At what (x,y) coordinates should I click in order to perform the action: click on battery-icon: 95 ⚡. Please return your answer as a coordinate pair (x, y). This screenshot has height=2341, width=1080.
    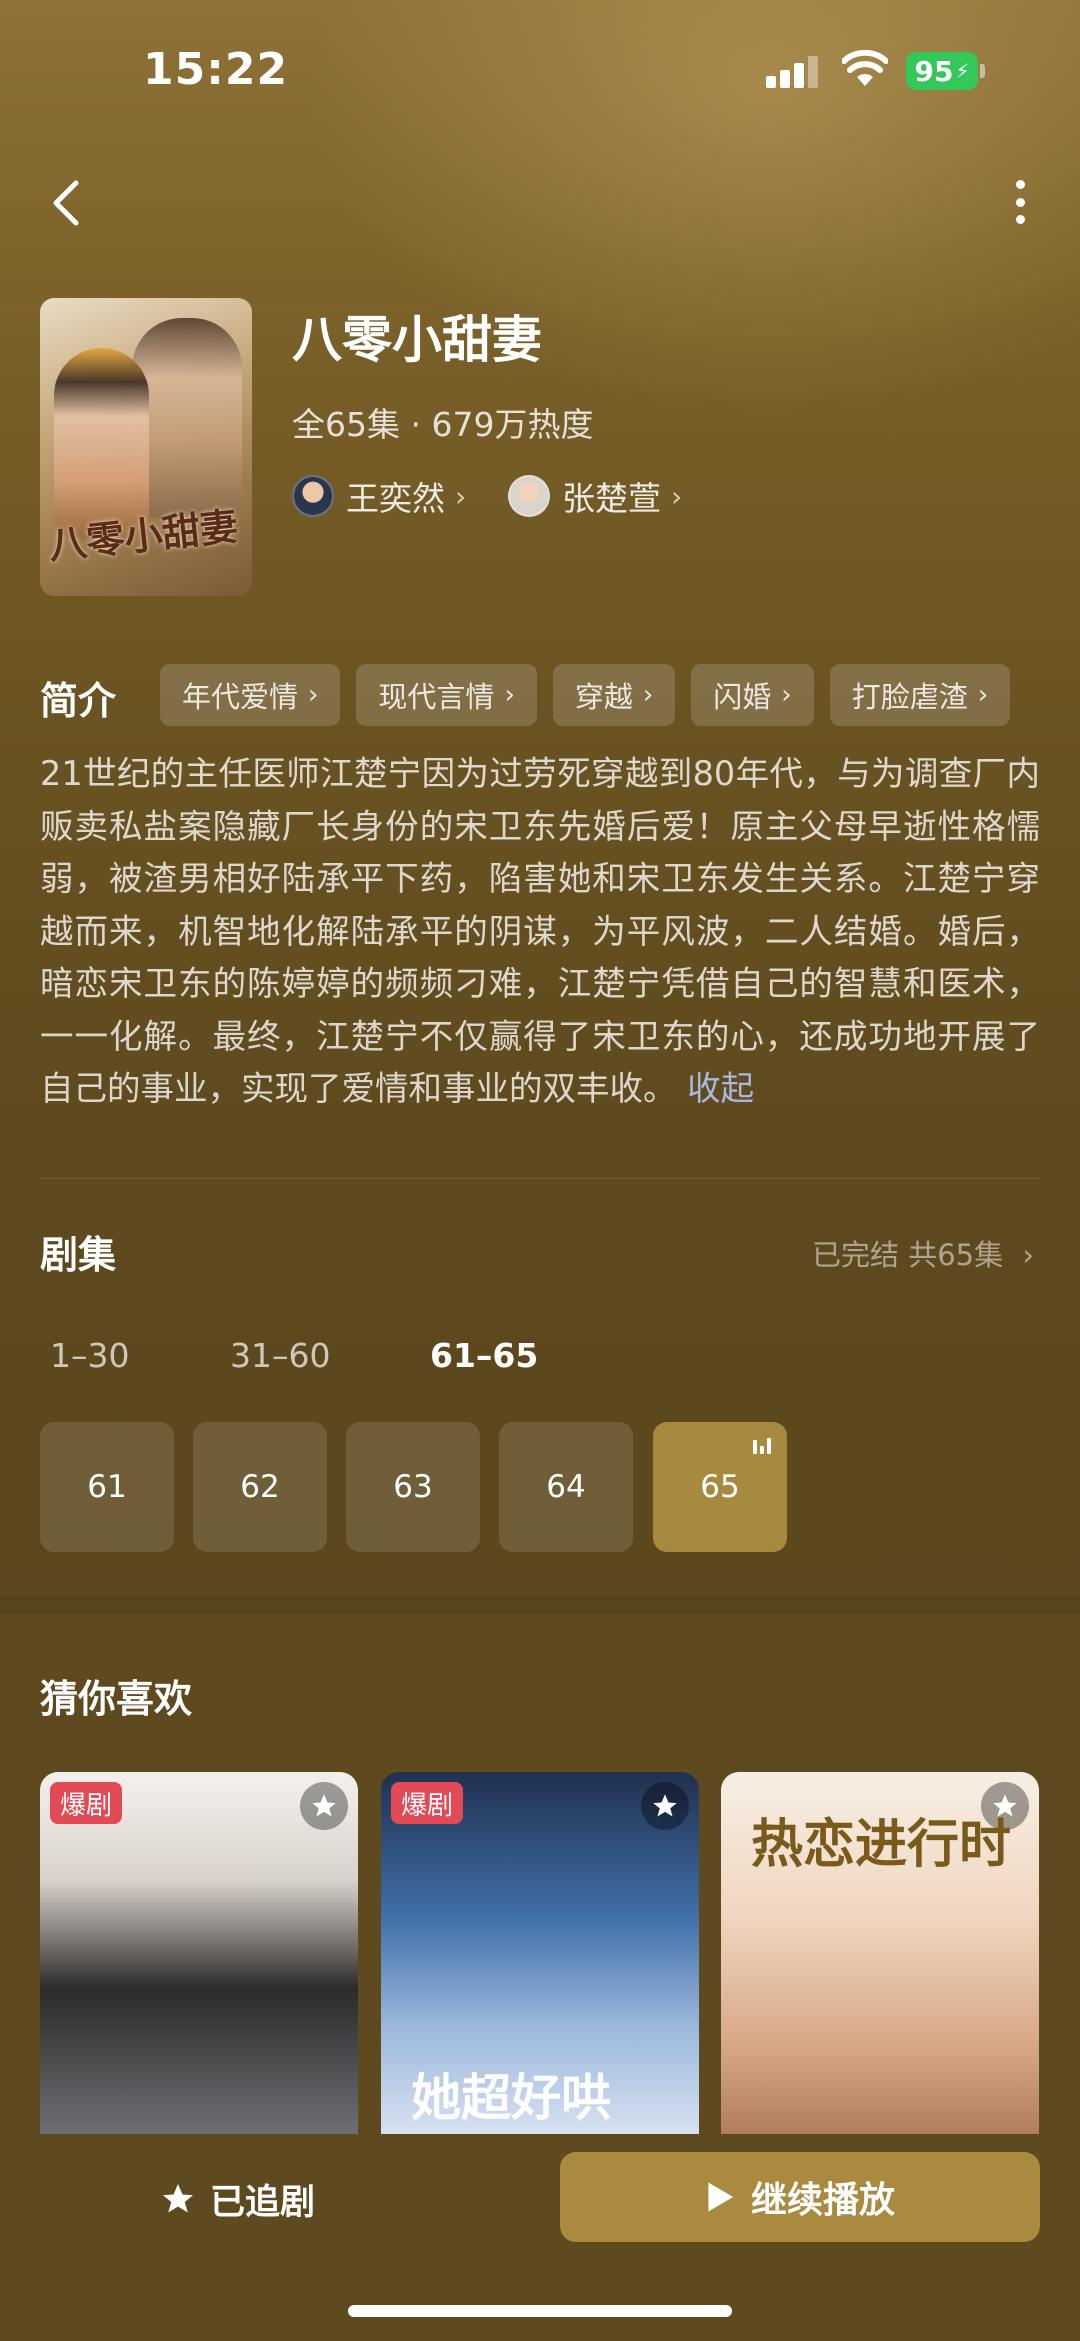
    Looking at the image, I should click on (942, 71).